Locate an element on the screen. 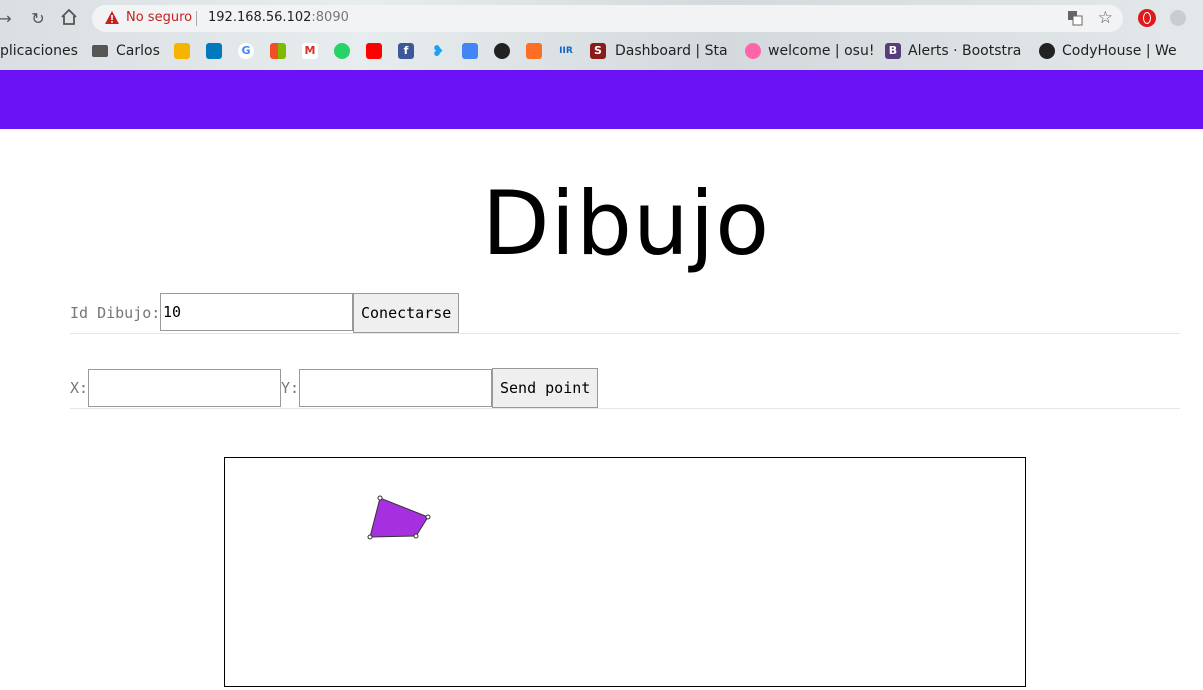 The height and width of the screenshot is (690, 1203). id-dibujo-input is located at coordinates (256, 312).